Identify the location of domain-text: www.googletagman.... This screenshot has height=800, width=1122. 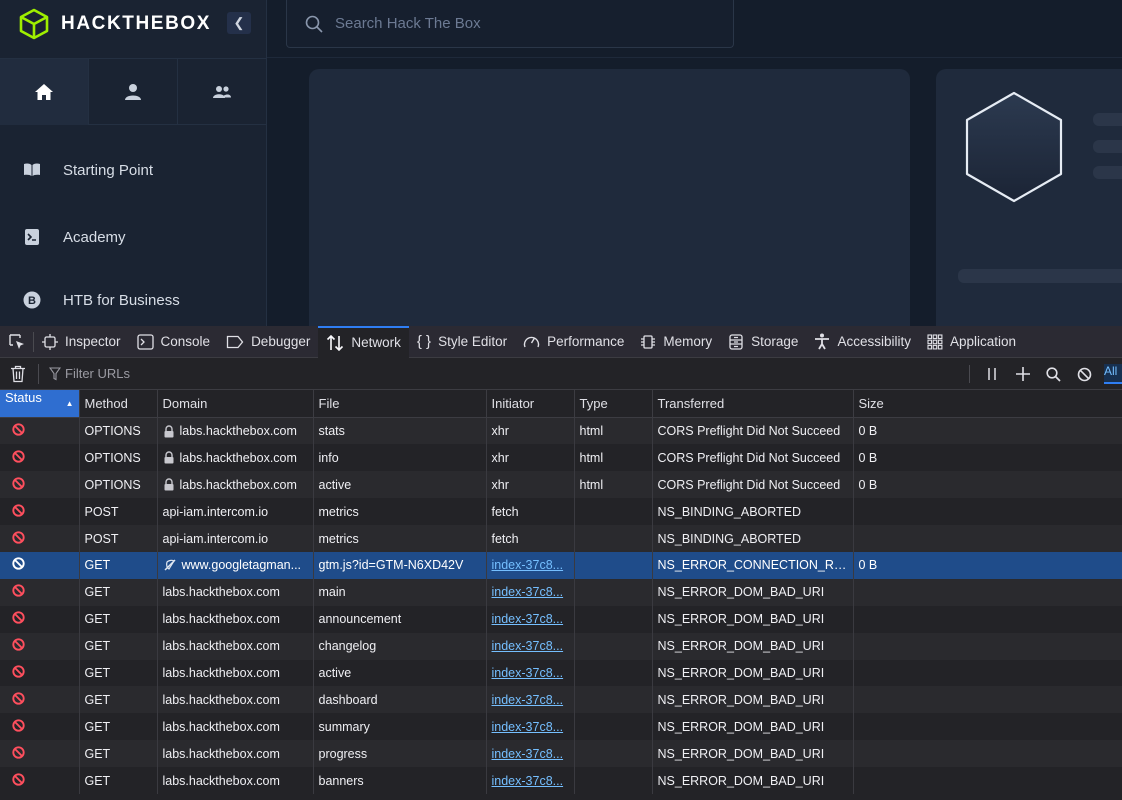
(241, 565).